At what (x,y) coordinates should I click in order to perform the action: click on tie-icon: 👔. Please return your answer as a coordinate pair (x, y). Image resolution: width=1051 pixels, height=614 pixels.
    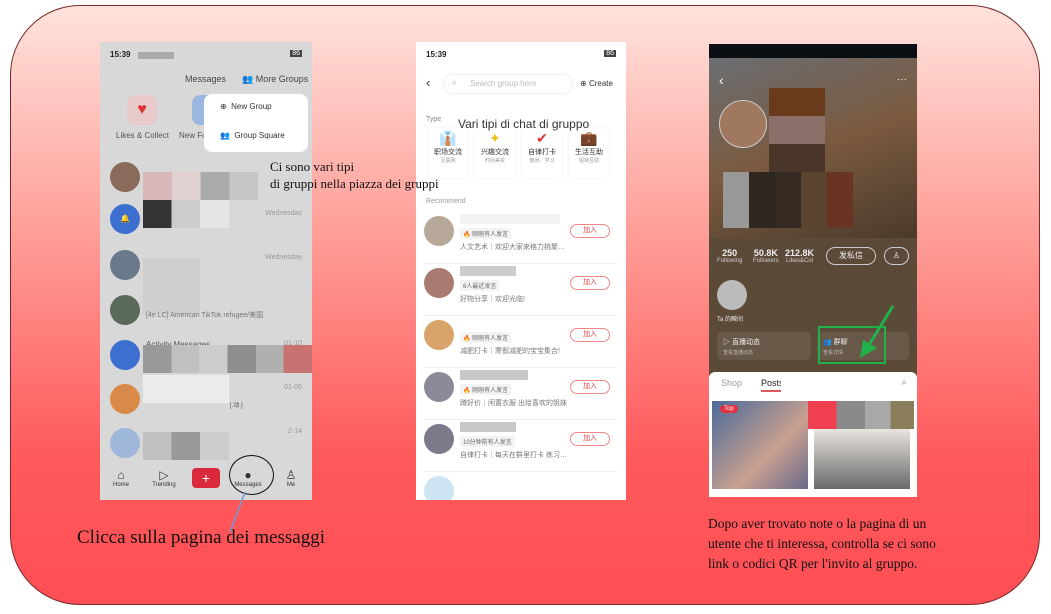
    Looking at the image, I should click on (448, 138).